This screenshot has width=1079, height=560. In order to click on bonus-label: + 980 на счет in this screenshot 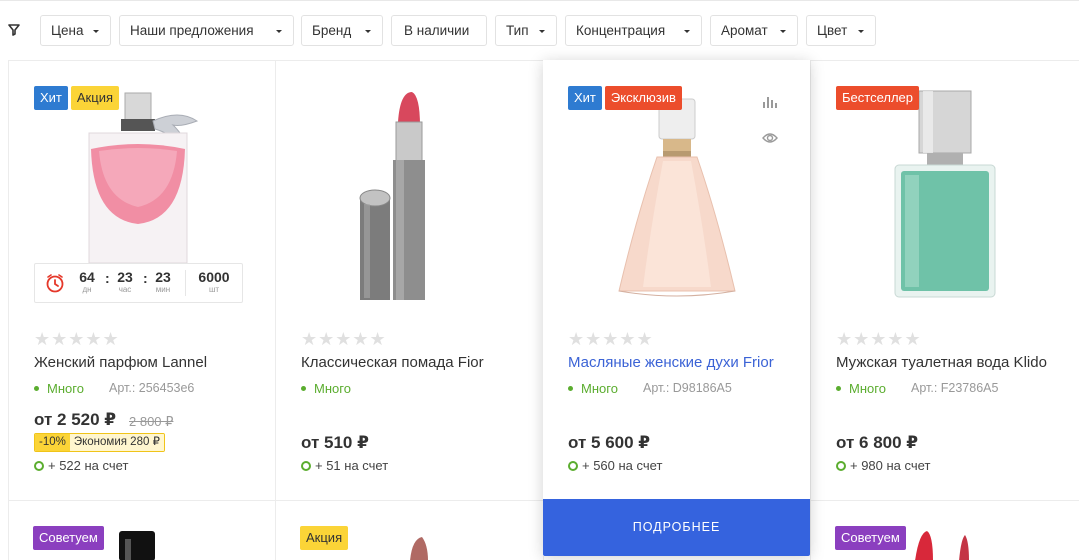, I will do `click(890, 465)`.